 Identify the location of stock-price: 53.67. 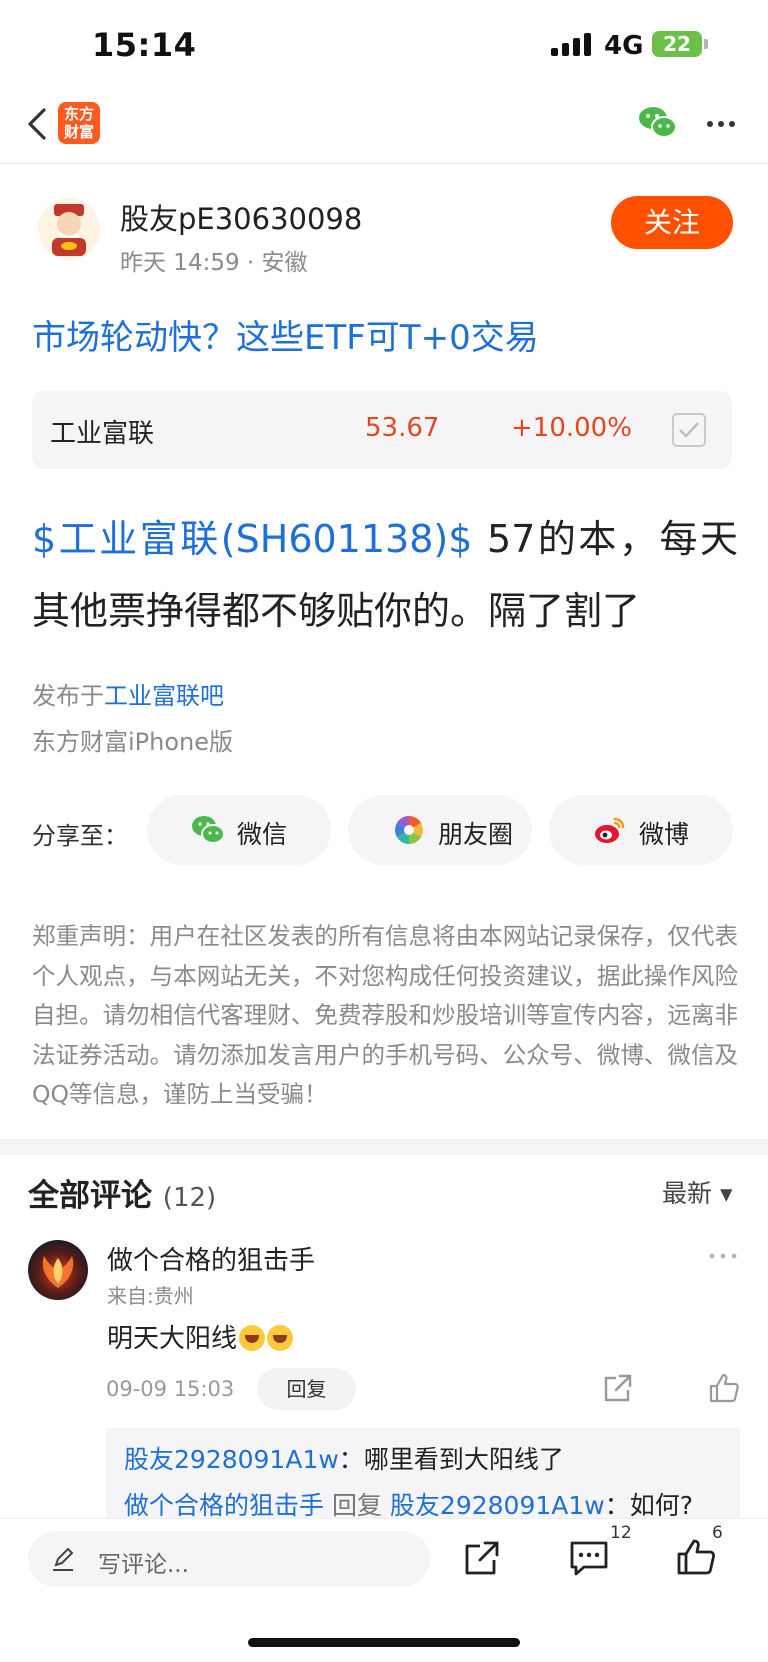
(402, 428).